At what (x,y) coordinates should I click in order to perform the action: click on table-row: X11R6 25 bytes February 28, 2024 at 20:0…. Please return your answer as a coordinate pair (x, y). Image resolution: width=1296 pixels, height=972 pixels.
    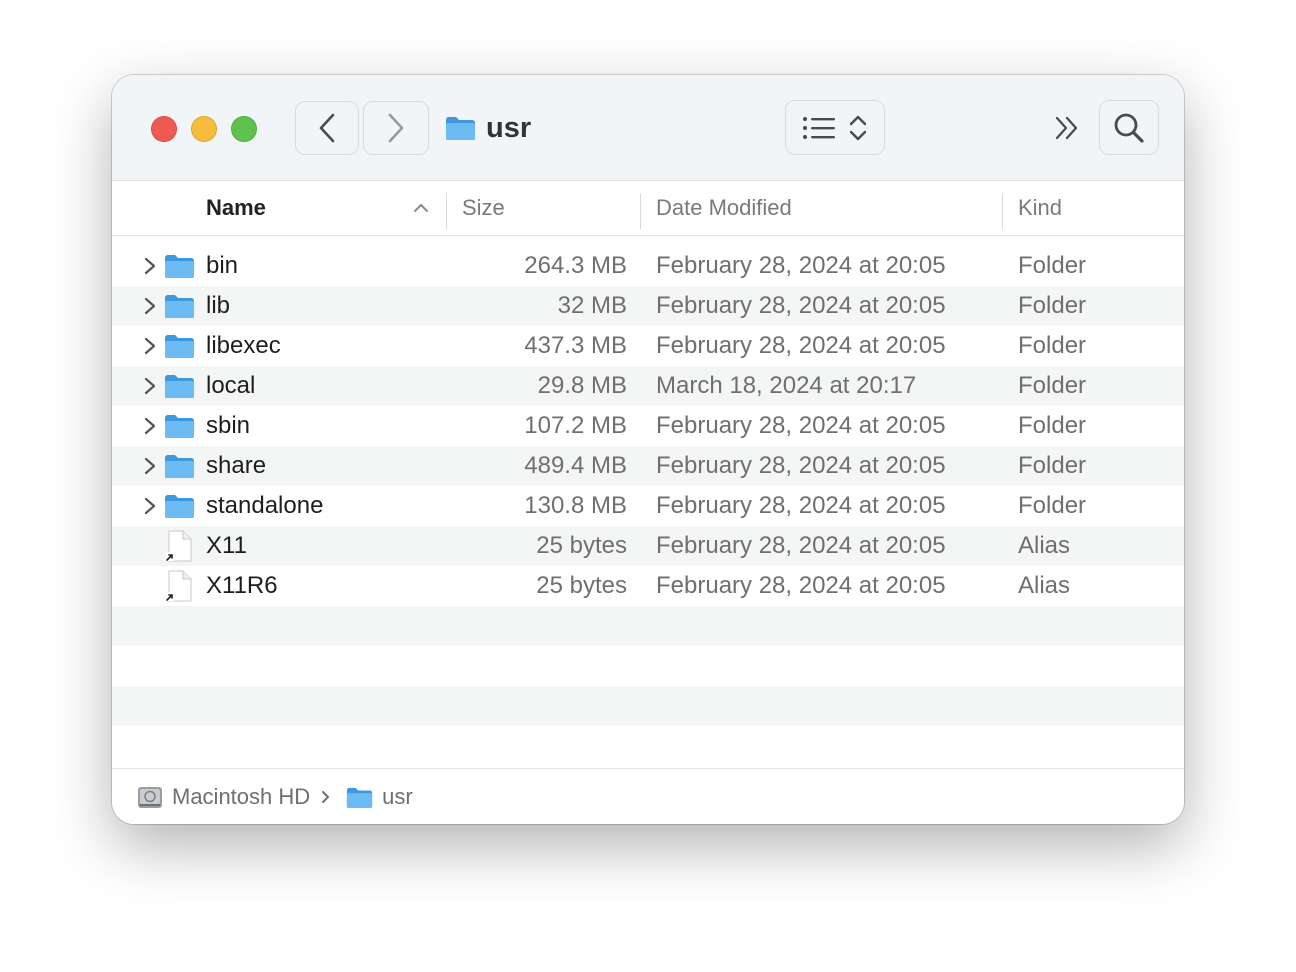
    Looking at the image, I should click on (648, 586).